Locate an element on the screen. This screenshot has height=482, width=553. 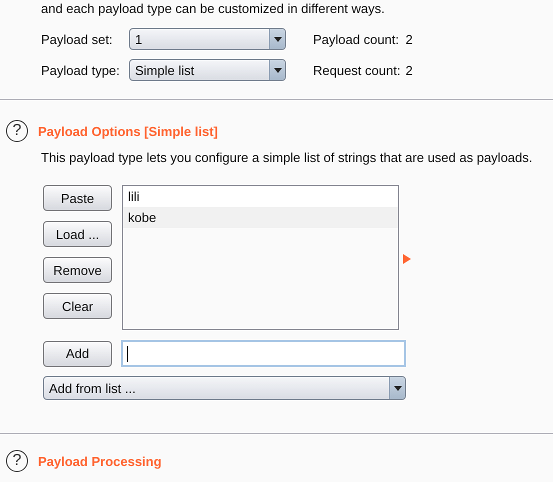
payload-type-dropdown: Simple list is located at coordinates (207, 70).